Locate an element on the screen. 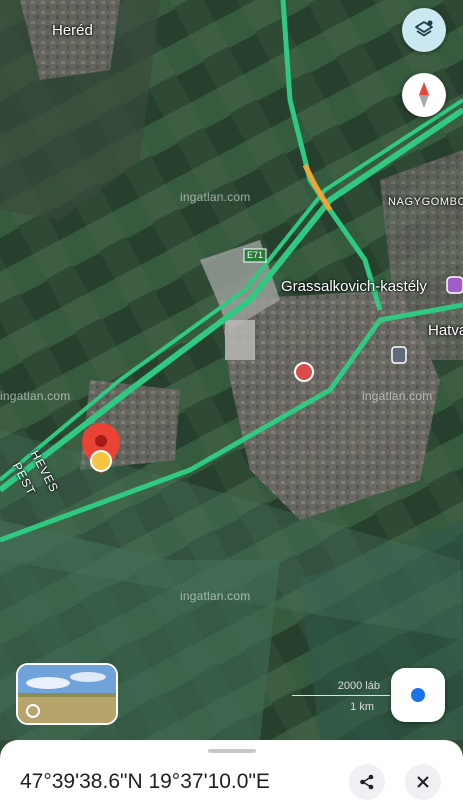 This screenshot has width=463, height=800. bottom-sheet: 47°39'38.6"N 19°37'10.0"E is located at coordinates (231, 770).